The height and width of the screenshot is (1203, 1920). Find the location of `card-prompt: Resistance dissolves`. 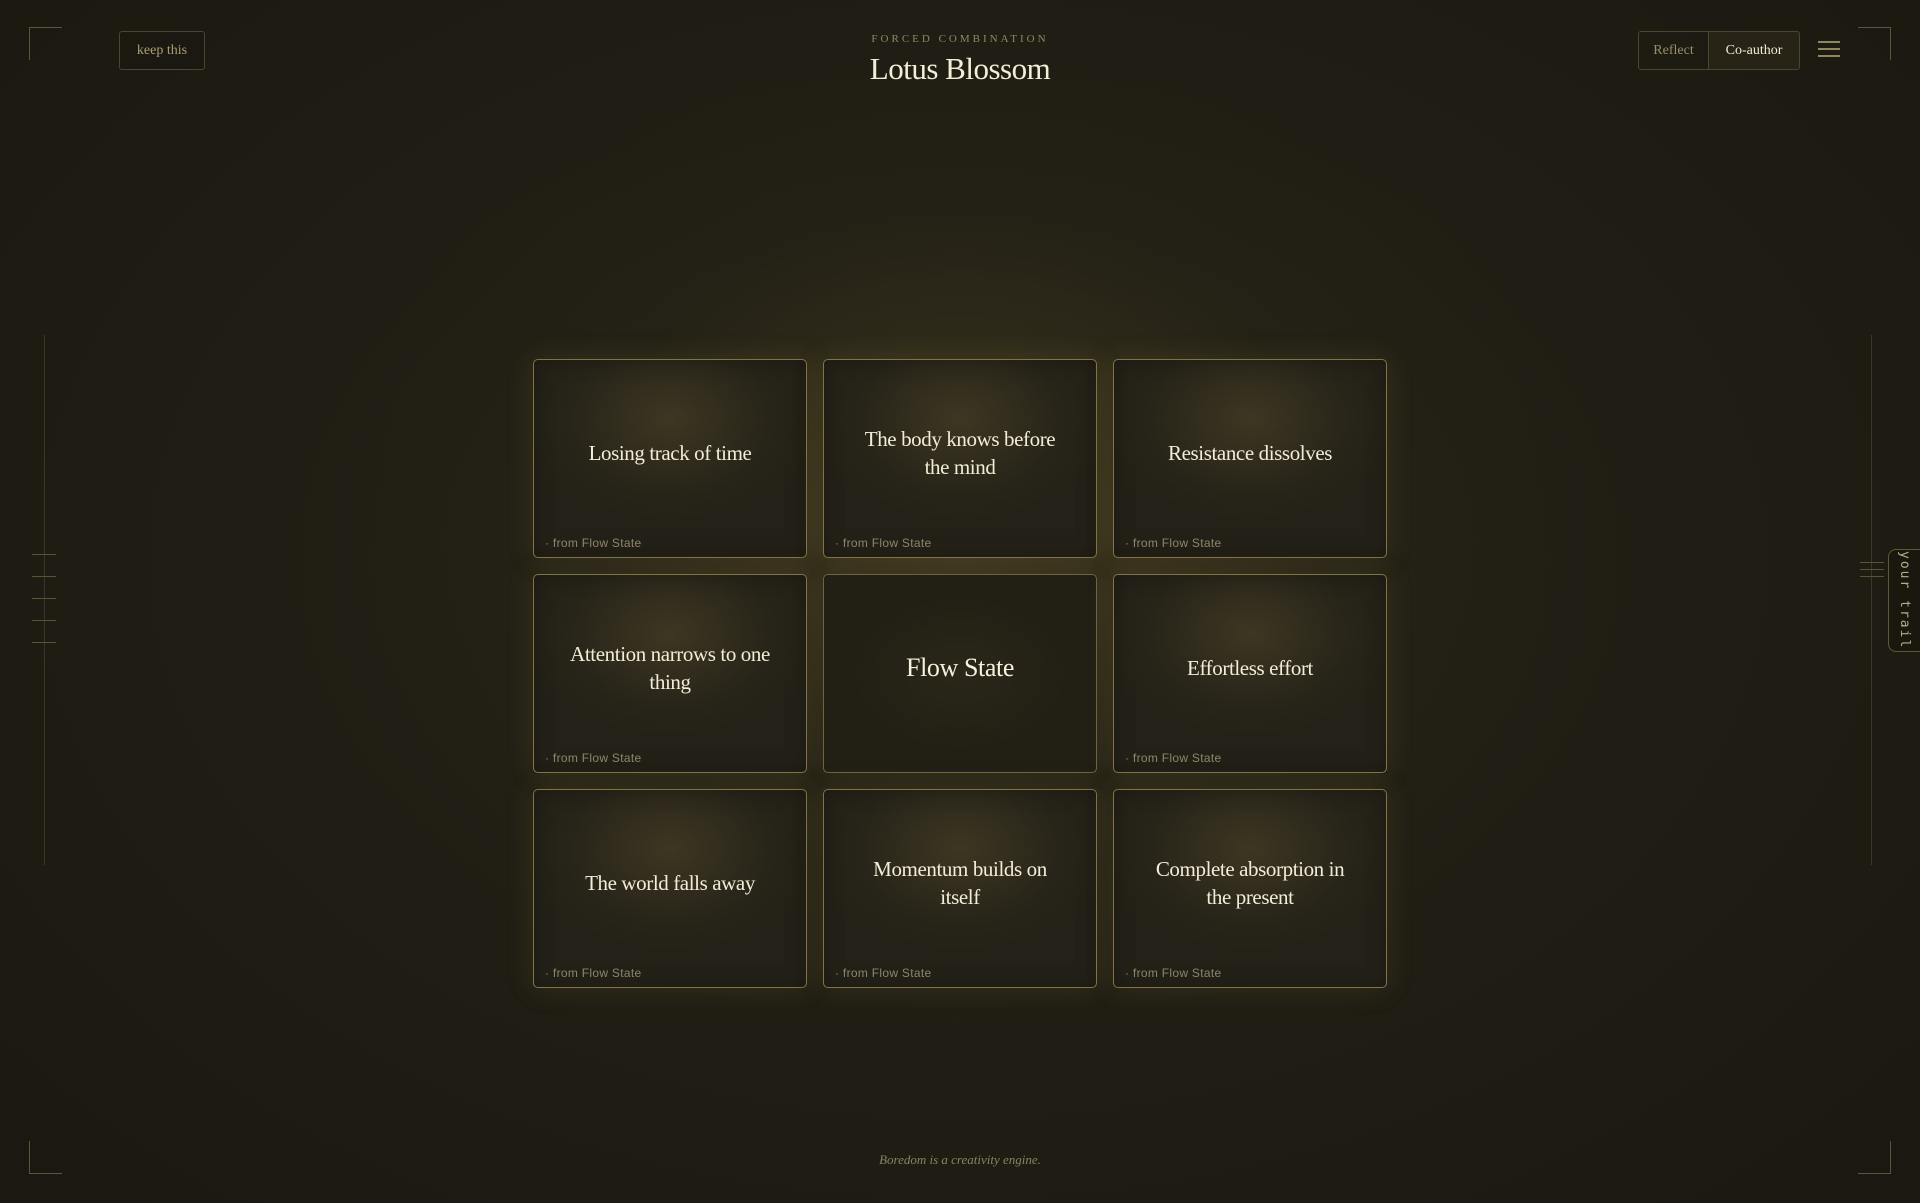

card-prompt: Resistance dissolves is located at coordinates (1250, 452).